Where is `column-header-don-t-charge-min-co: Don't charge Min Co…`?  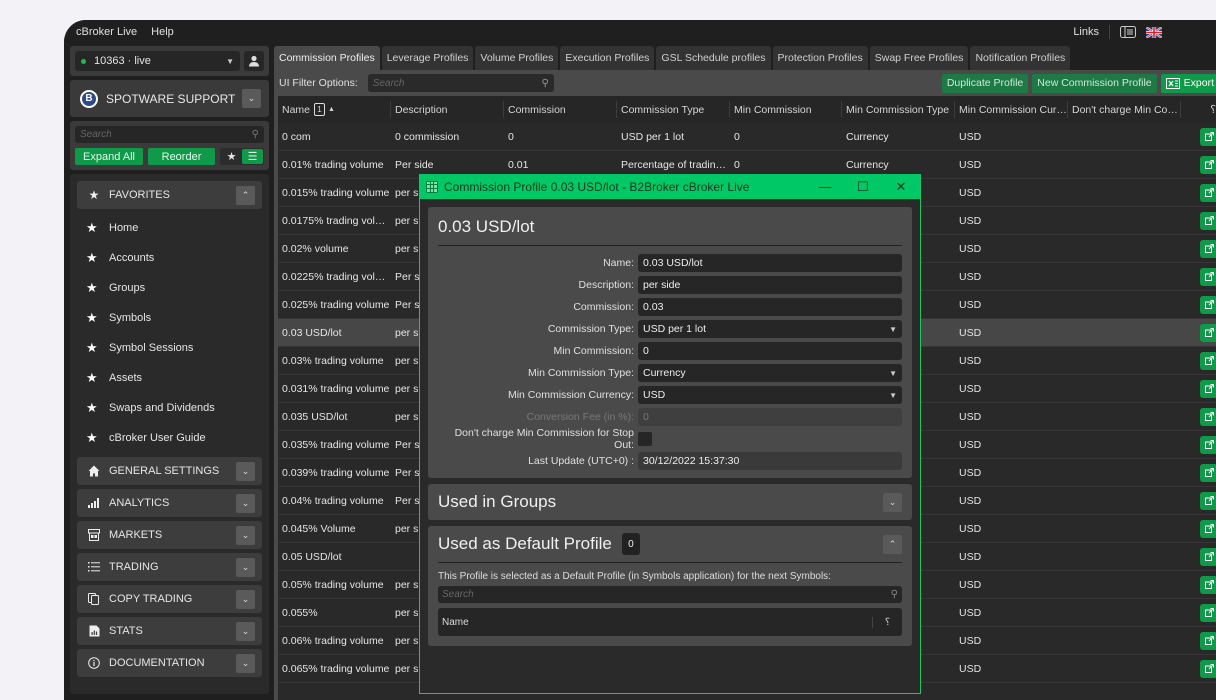 column-header-don-t-charge-min-co: Don't charge Min Co… is located at coordinates (1124, 109).